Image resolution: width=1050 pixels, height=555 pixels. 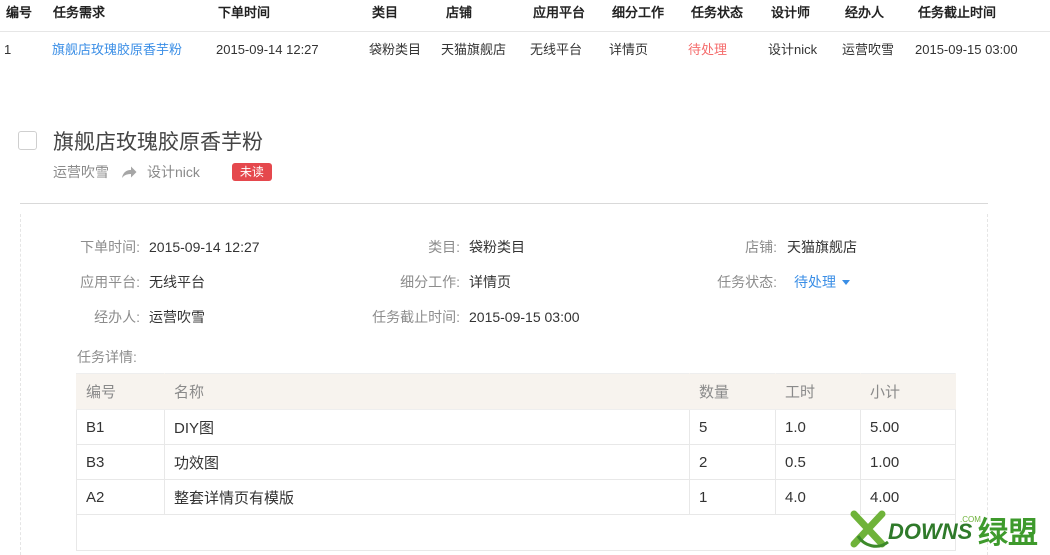 What do you see at coordinates (177, 282) in the screenshot?
I see `platform-value: 无线平台` at bounding box center [177, 282].